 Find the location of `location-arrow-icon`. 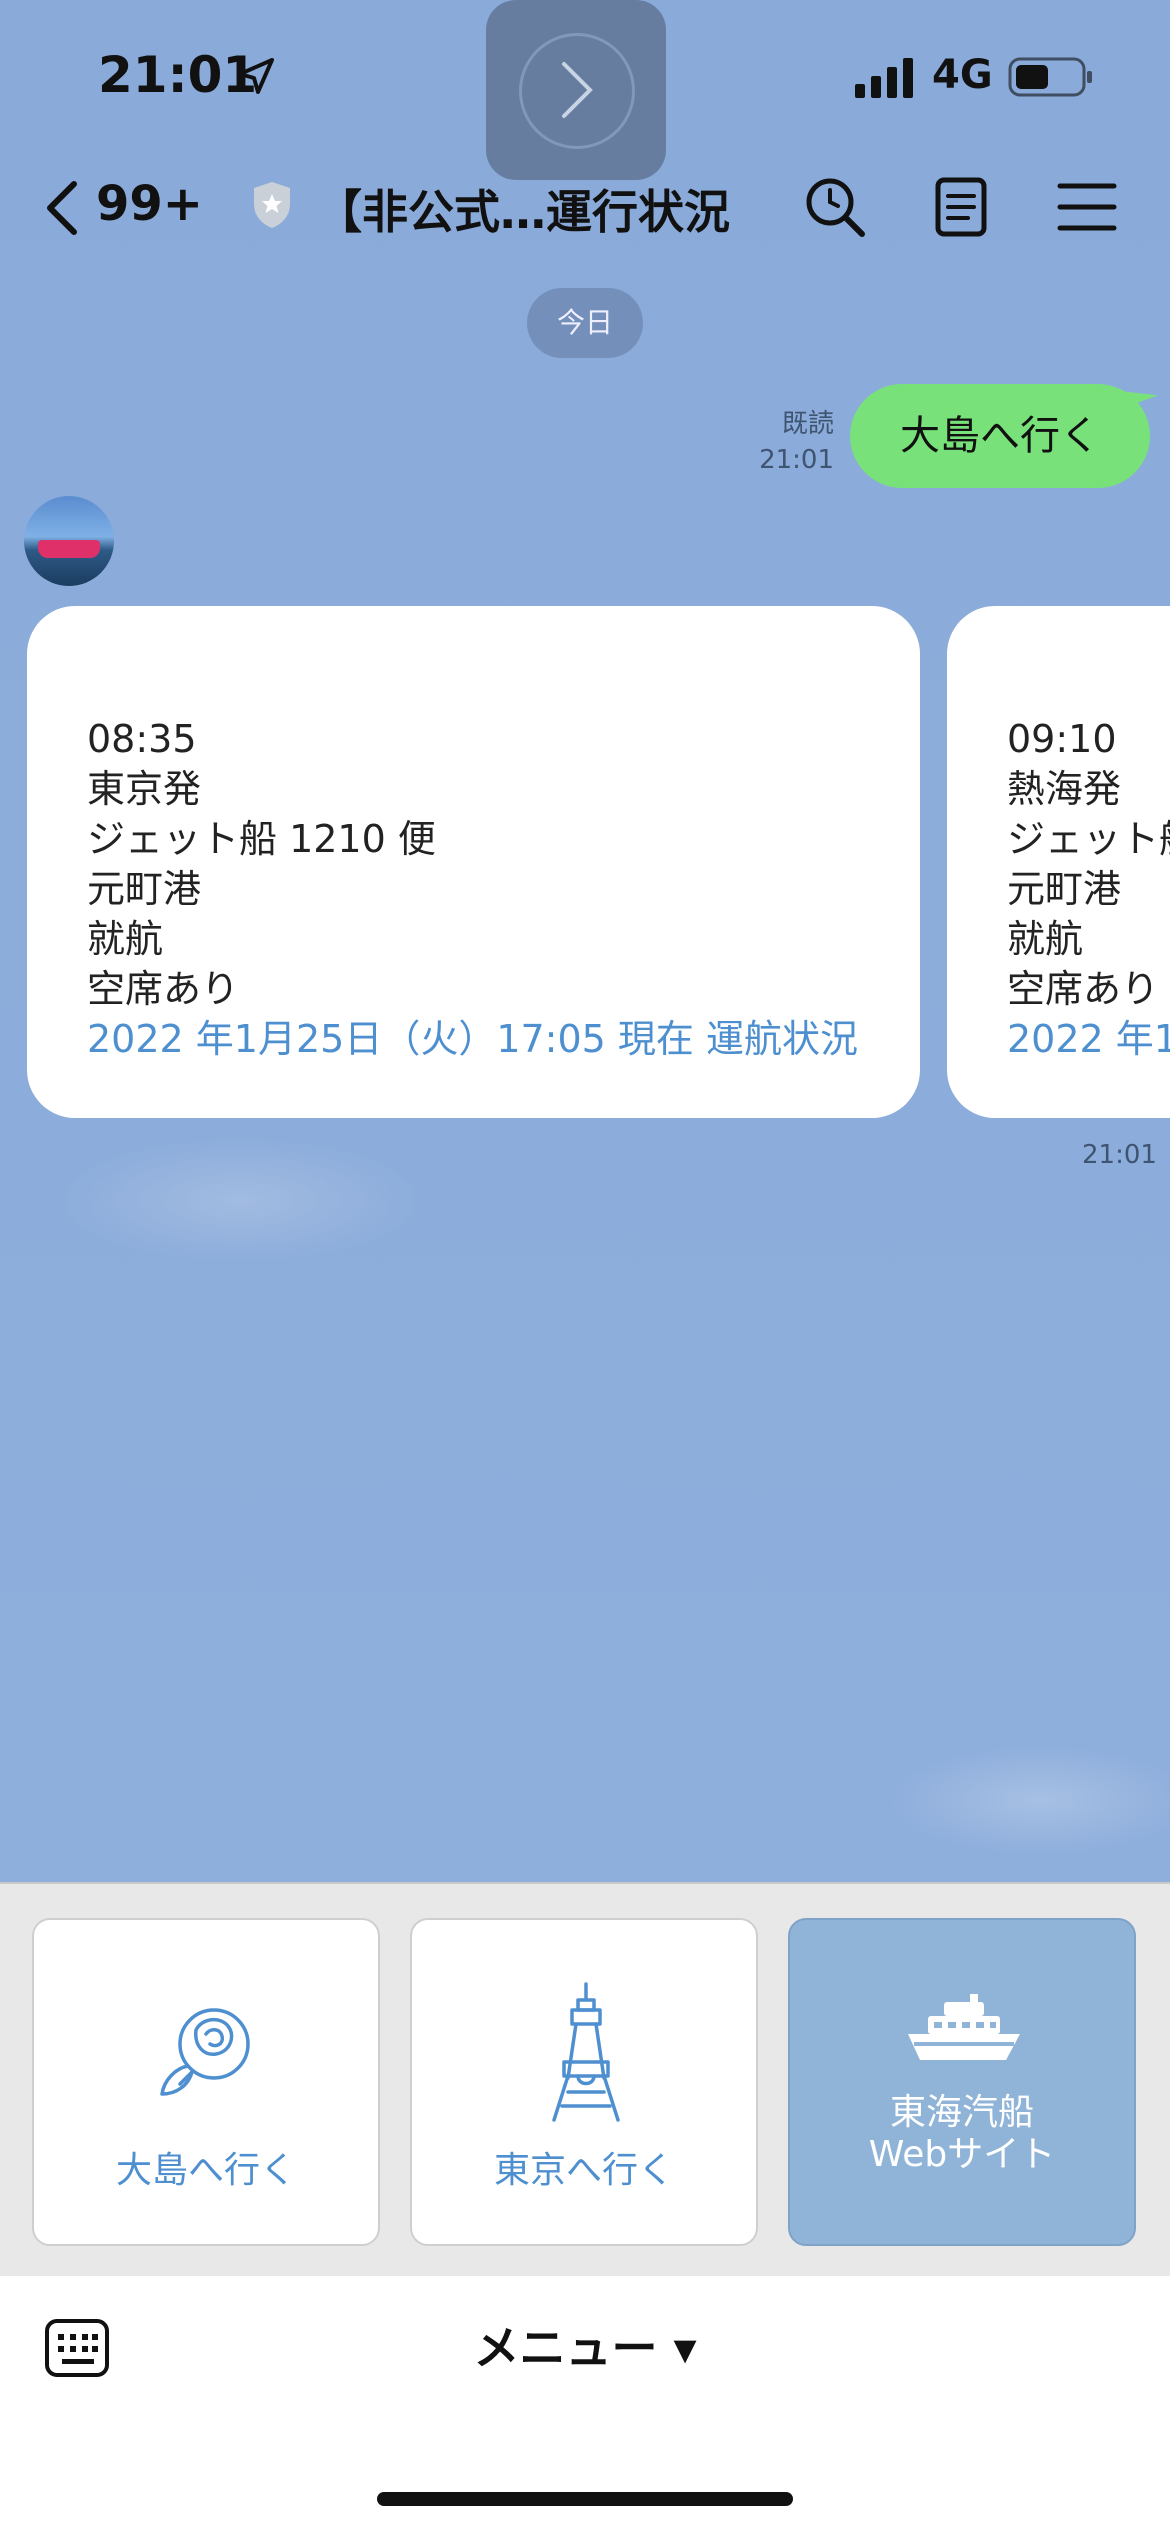

location-arrow-icon is located at coordinates (256, 76).